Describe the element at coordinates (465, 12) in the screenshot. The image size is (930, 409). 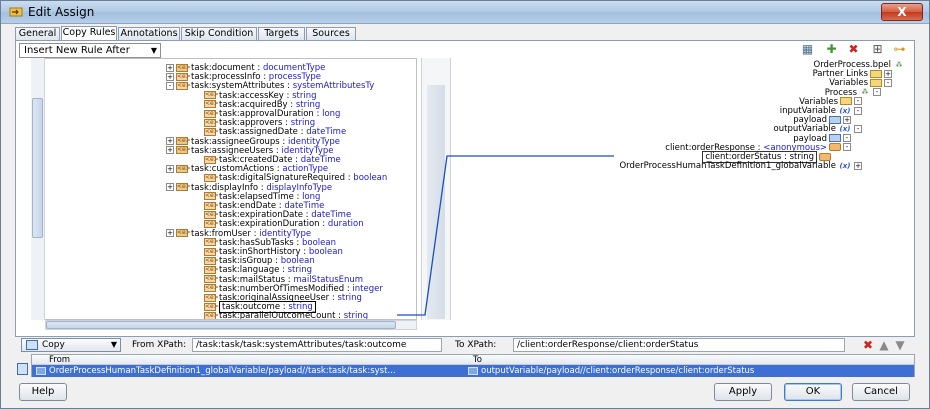
I see `title-bar: Edit Assign X` at that location.